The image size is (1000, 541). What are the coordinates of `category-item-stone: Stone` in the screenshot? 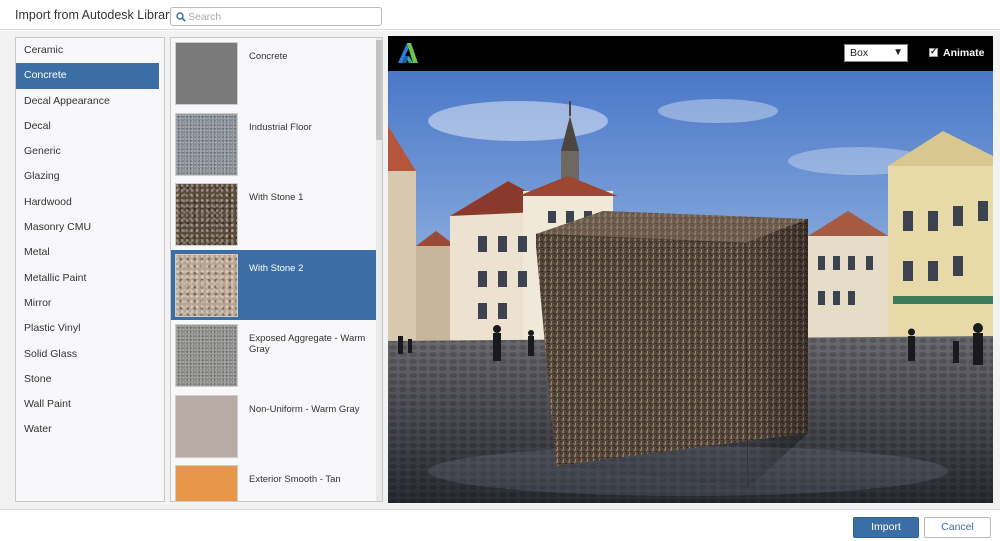 It's located at (90, 379).